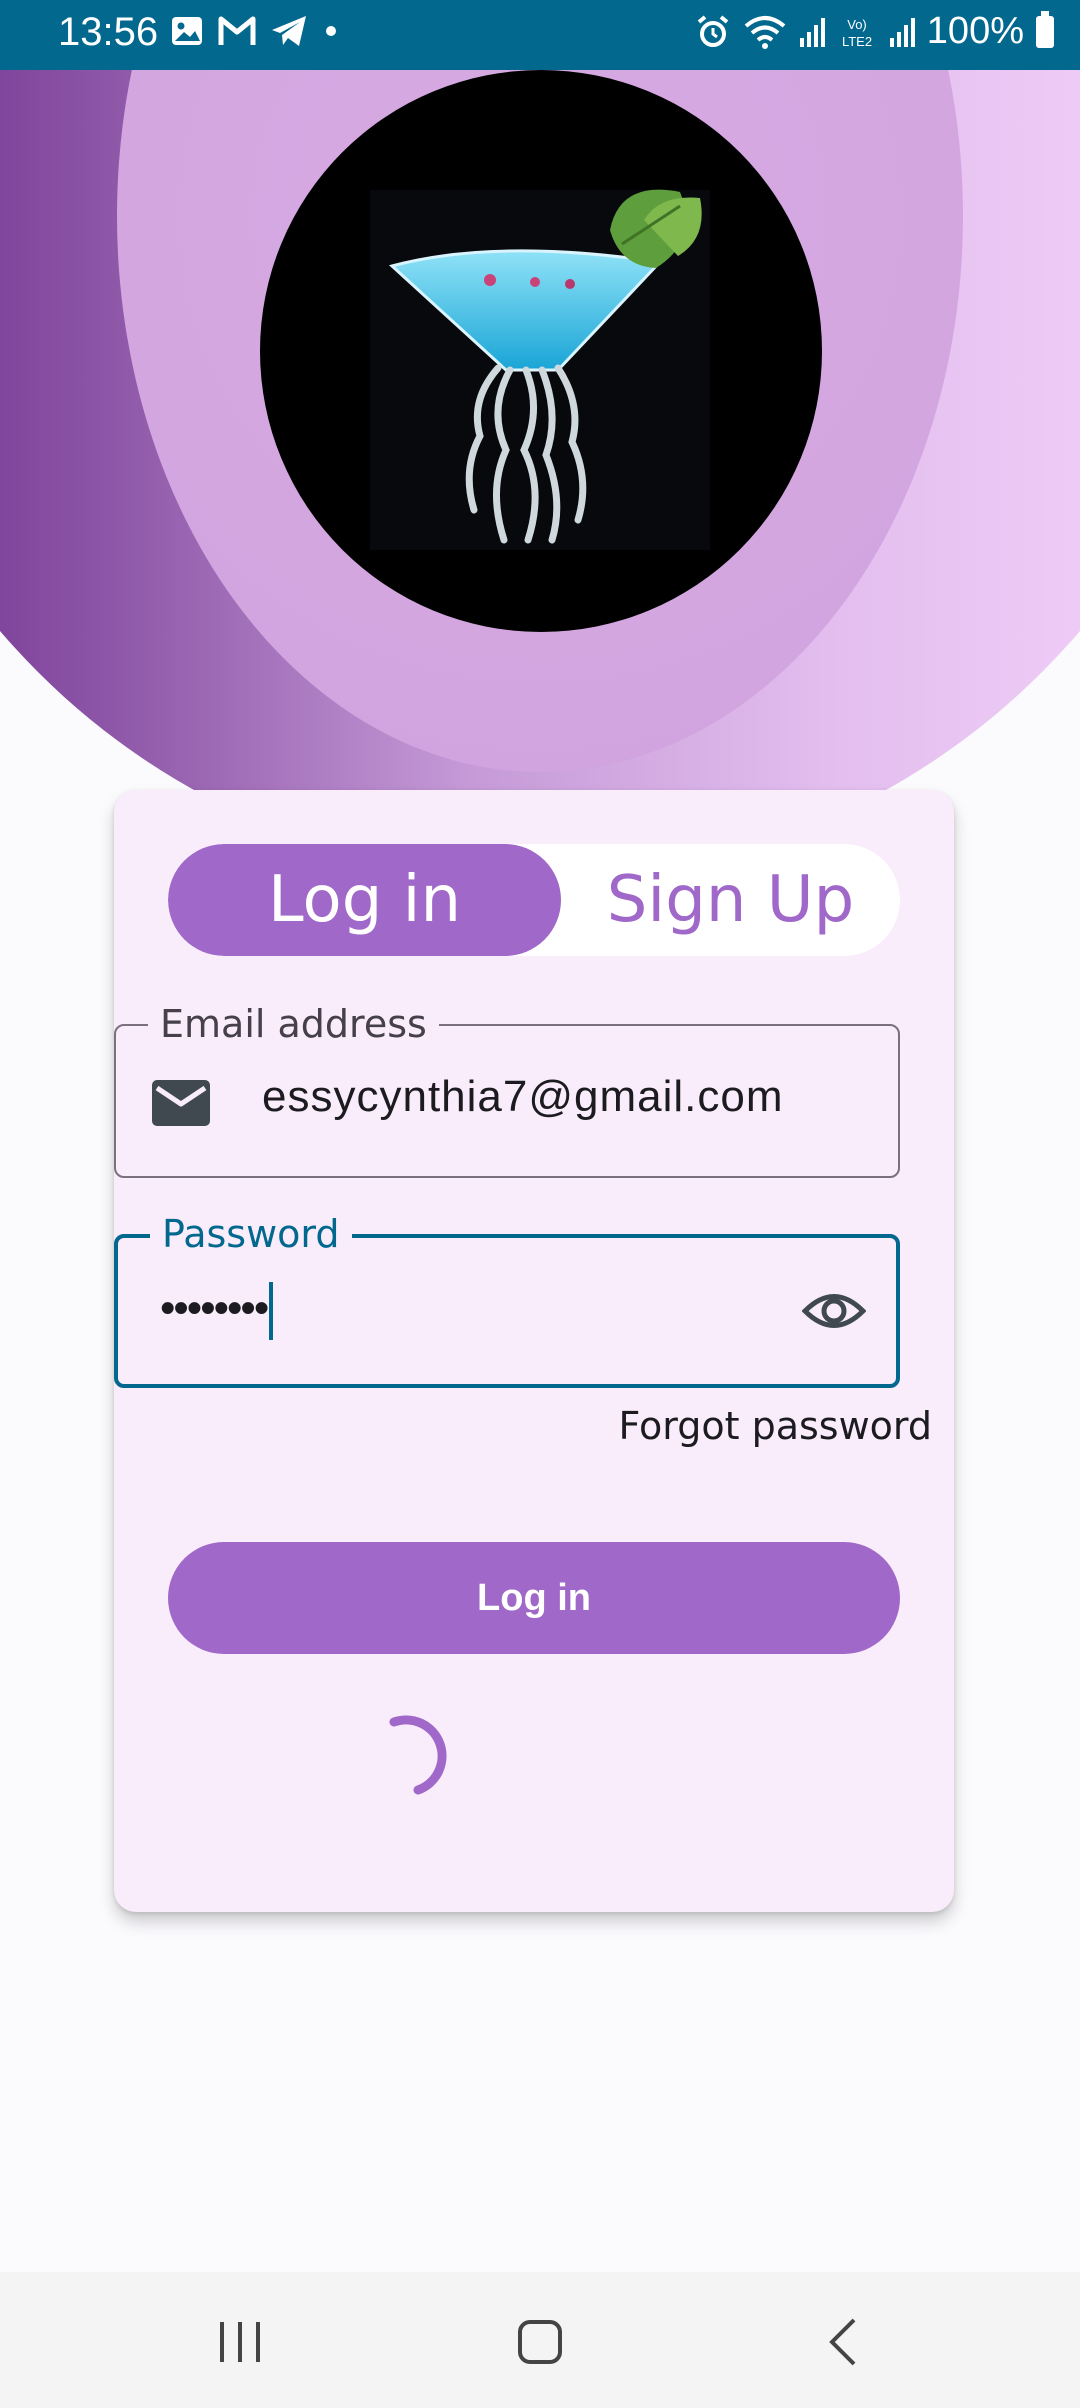  What do you see at coordinates (240, 2342) in the screenshot?
I see `recents-icon` at bounding box center [240, 2342].